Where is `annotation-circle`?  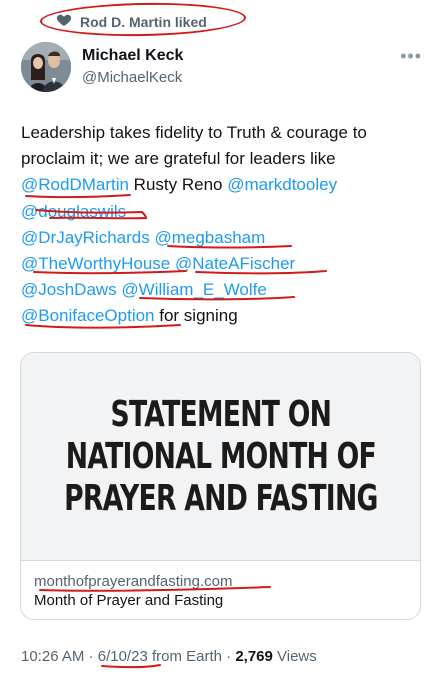 annotation-circle is located at coordinates (143, 19).